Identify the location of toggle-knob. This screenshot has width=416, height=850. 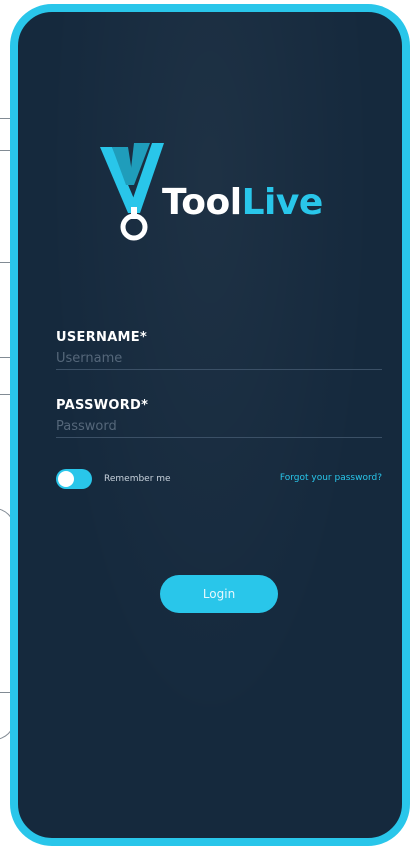
(66, 479).